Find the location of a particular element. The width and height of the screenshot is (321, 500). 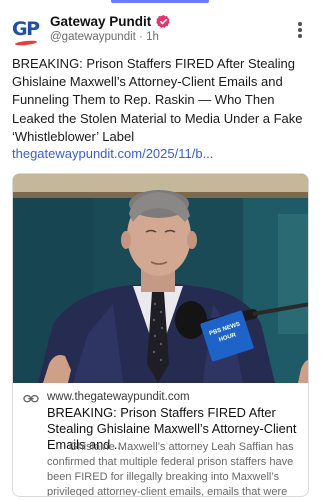

card-domain: www.thegatewaypundit.com is located at coordinates (118, 397).